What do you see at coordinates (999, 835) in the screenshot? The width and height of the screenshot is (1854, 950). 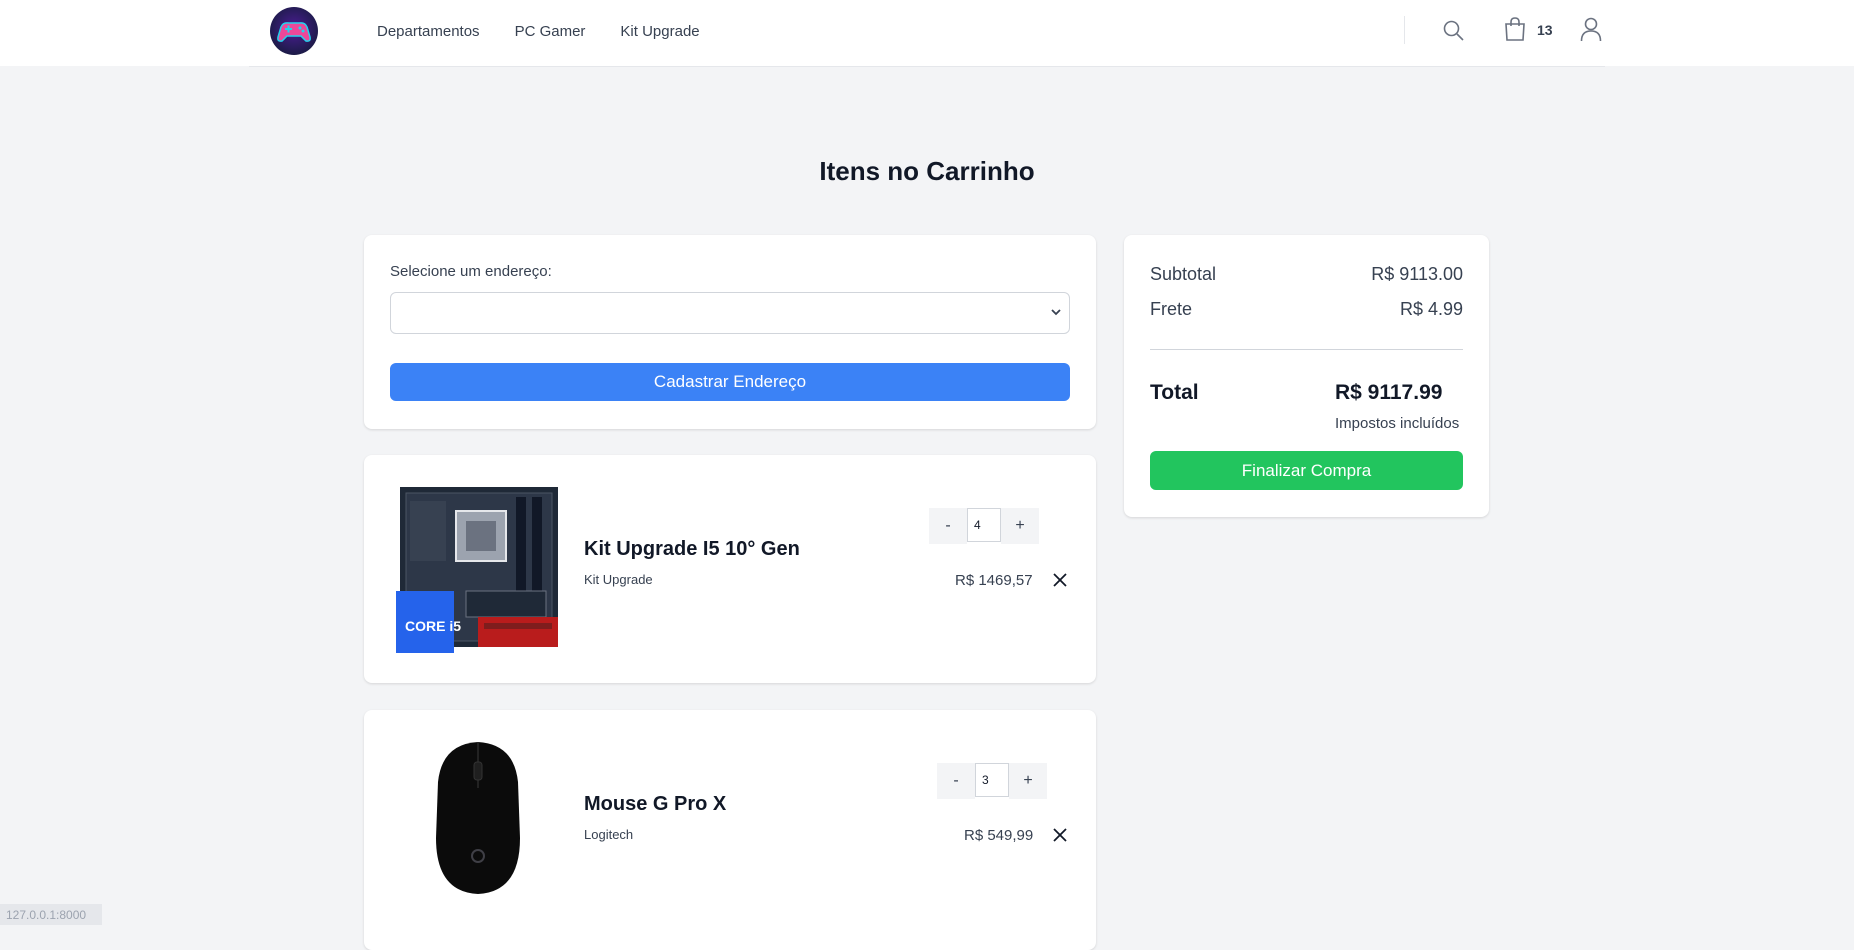 I see `item-price: R$ 549,99` at bounding box center [999, 835].